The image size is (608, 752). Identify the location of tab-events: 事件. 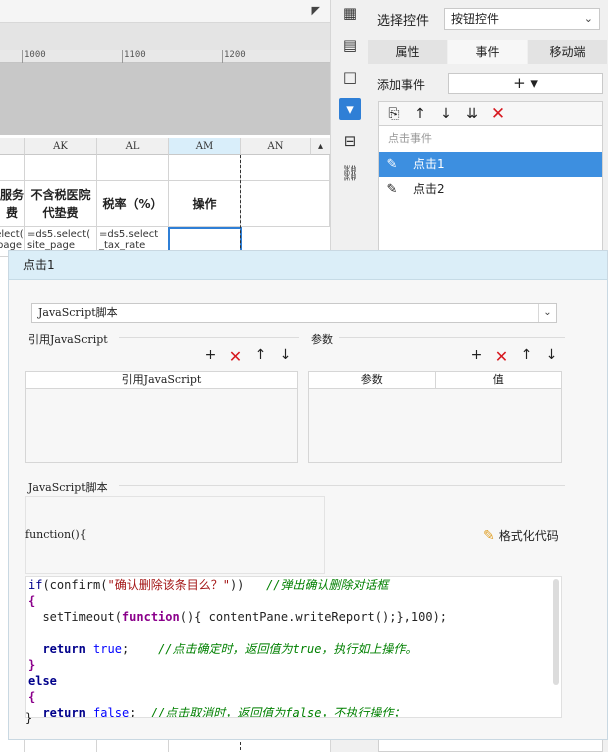
(488, 52).